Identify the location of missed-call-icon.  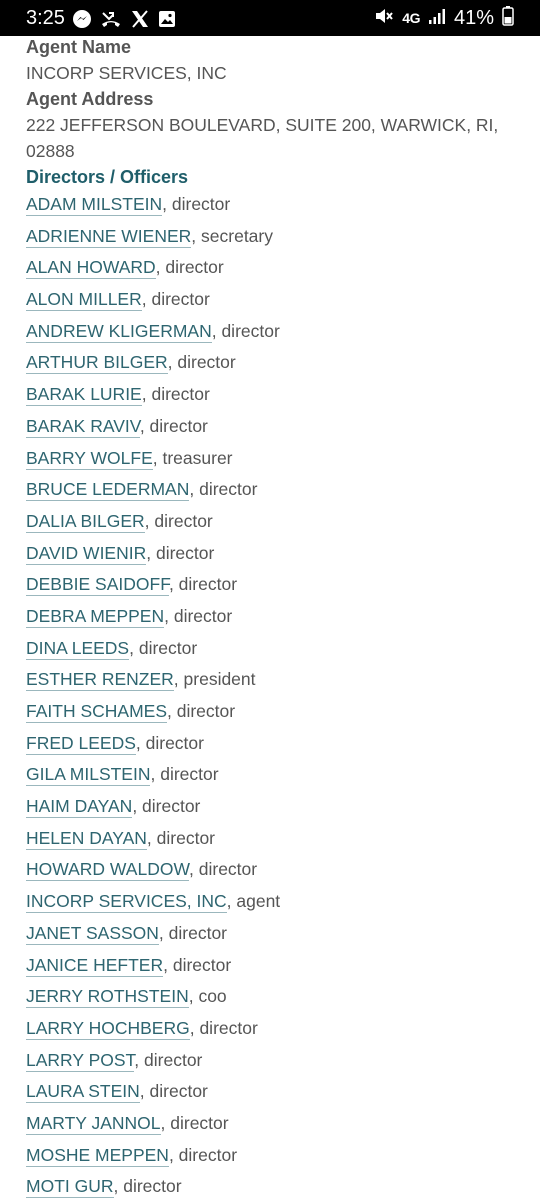
(111, 19).